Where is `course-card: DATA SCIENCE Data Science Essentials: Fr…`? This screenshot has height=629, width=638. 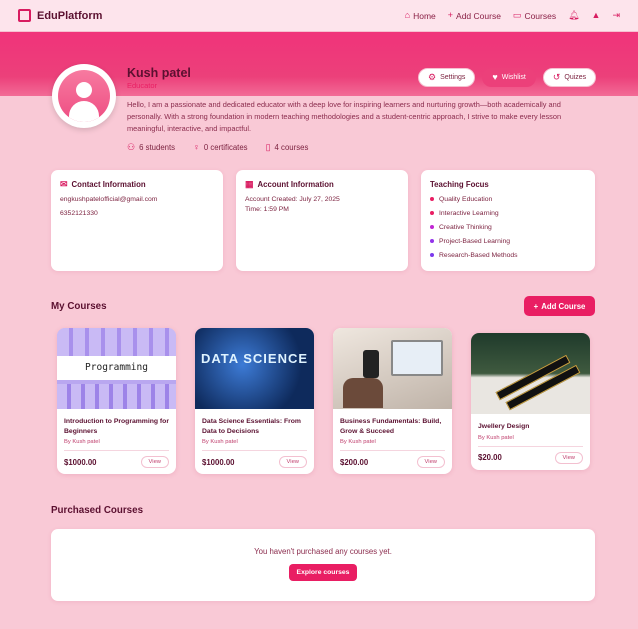
course-card: DATA SCIENCE Data Science Essentials: Fr… is located at coordinates (254, 401).